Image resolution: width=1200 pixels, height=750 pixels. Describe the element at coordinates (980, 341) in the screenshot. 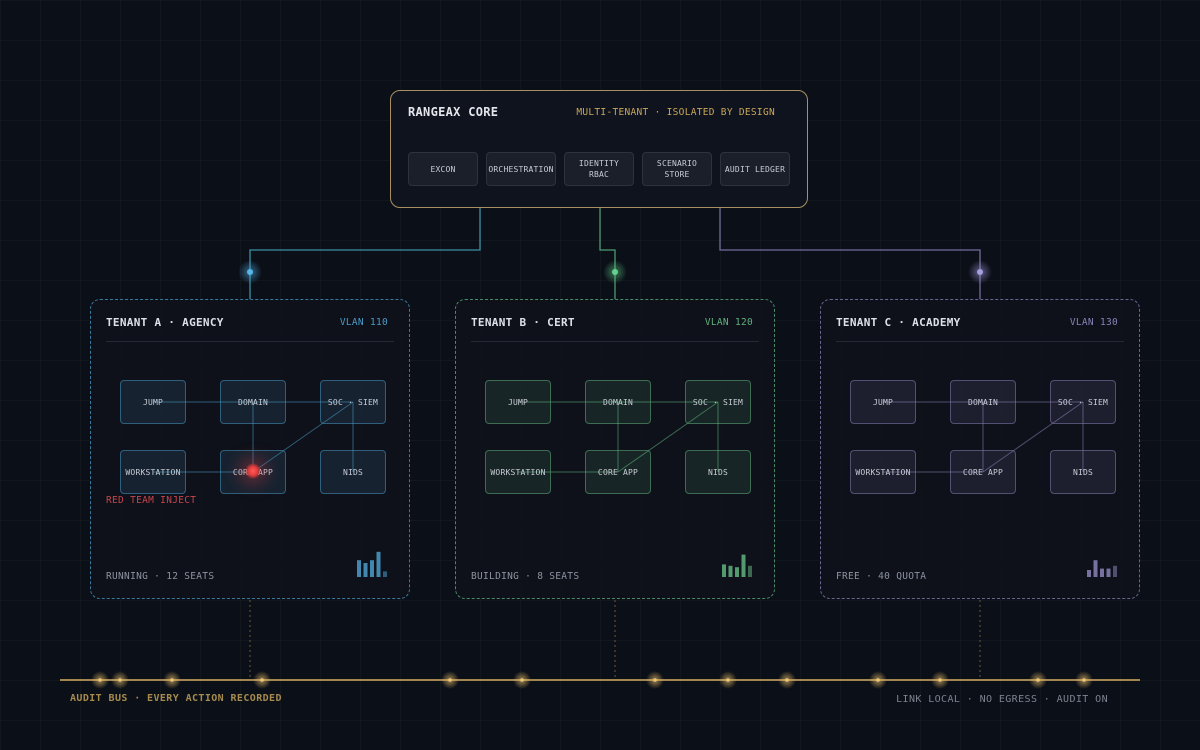

I see `tenant-c-divider` at that location.